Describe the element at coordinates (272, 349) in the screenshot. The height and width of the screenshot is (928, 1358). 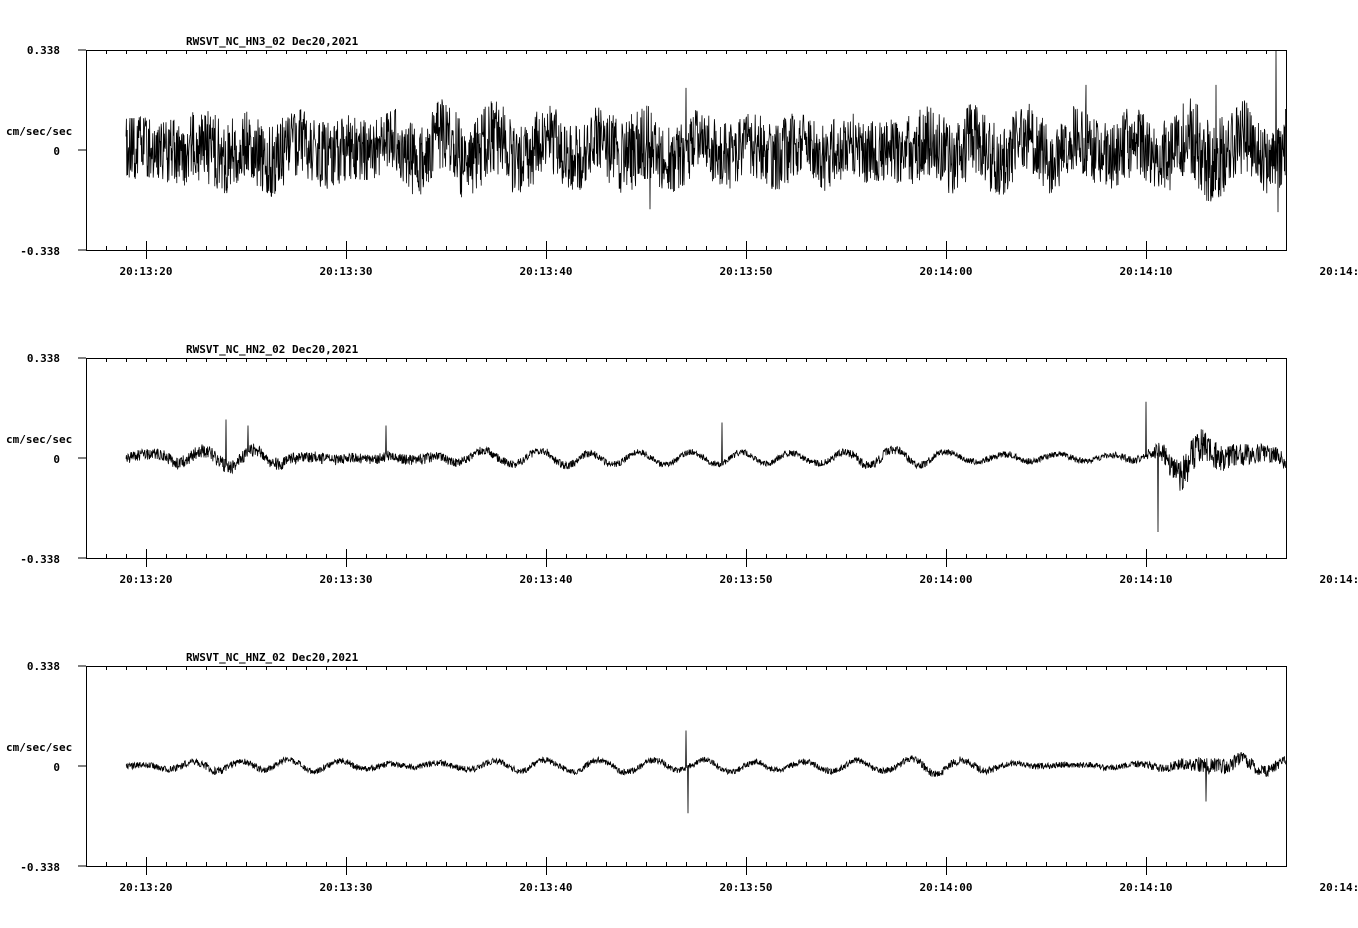
I see `panel-title: RWSVT_NC_HN2_02 Dec20,2021` at that location.